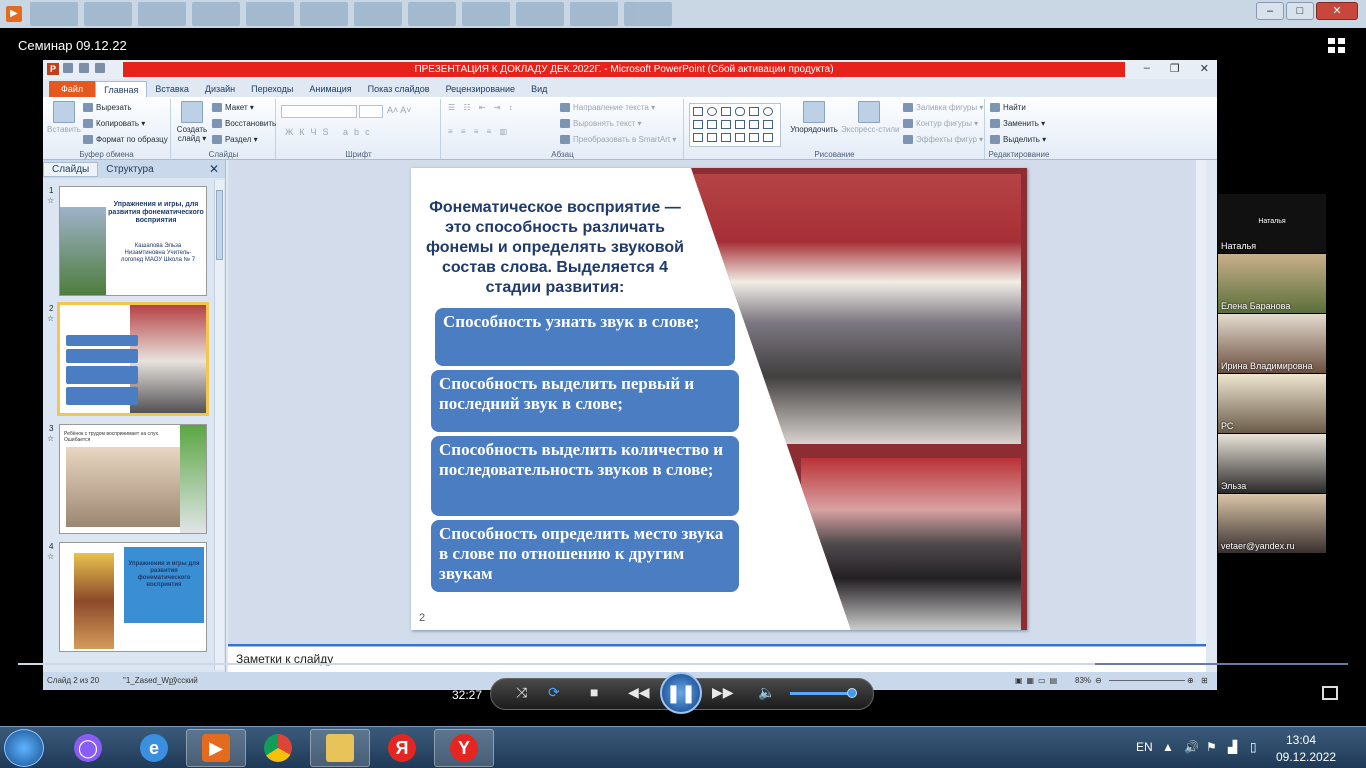  I want to click on zoom-in-icon: ⊕, so click(1190, 680).